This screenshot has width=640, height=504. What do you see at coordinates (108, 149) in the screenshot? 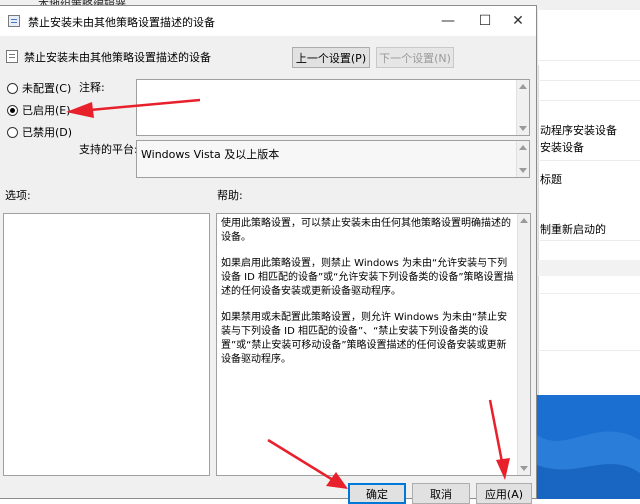
I see `platform-label: 支持的平台:` at bounding box center [108, 149].